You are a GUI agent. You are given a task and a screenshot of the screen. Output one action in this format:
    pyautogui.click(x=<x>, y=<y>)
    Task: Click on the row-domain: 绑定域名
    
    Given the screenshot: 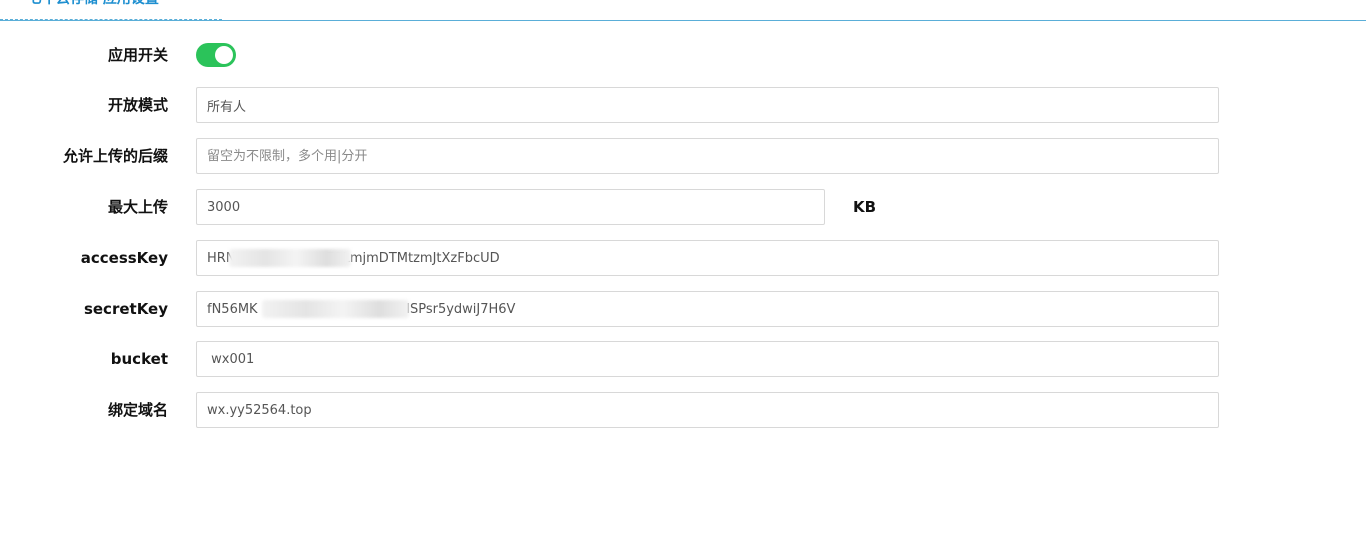 What is the action you would take?
    pyautogui.click(x=683, y=410)
    